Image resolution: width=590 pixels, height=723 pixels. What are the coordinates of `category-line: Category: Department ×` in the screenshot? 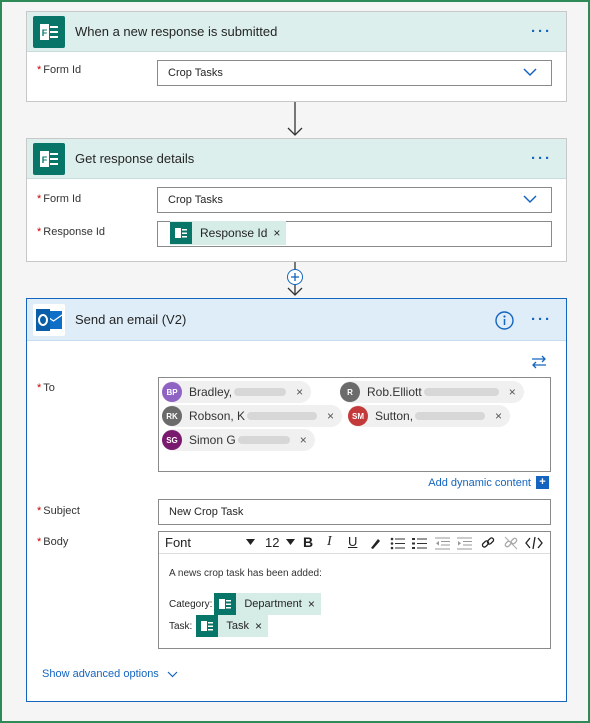 It's located at (245, 604).